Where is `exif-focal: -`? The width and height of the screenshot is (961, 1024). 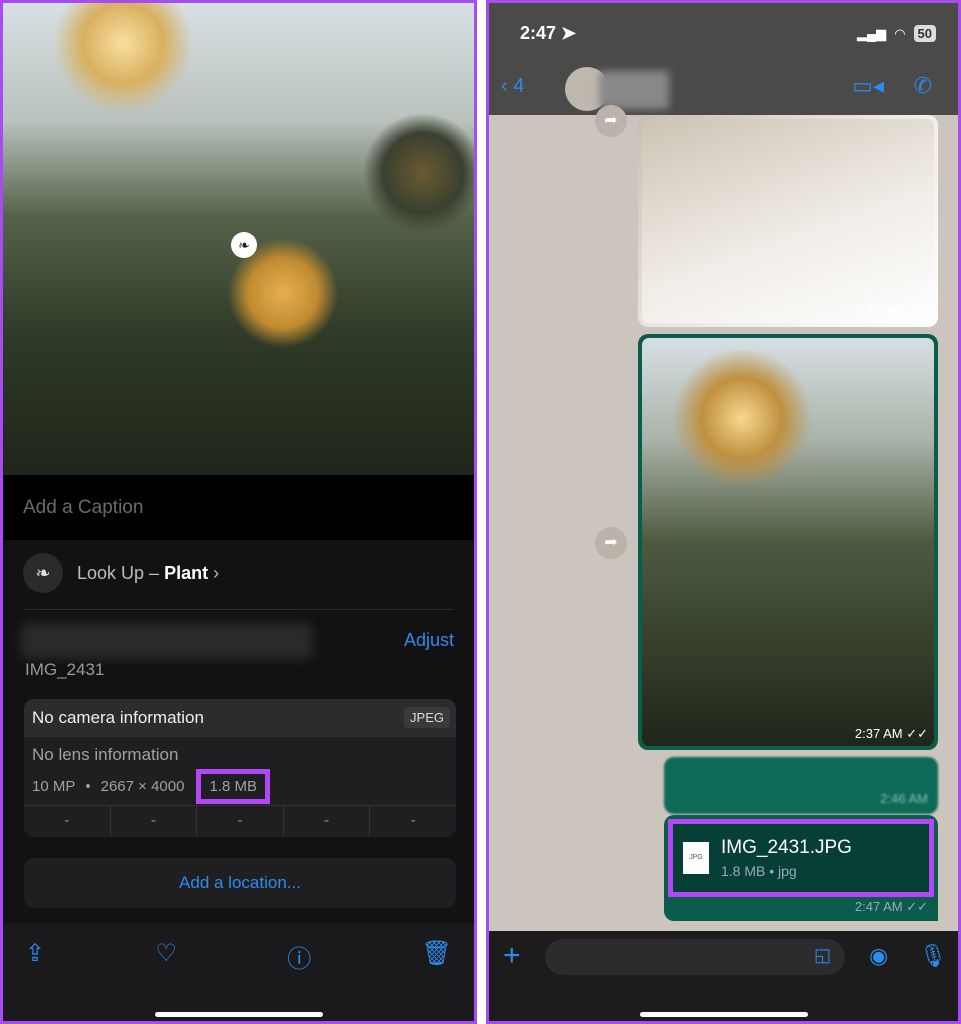
exif-focal: - is located at coordinates (154, 821).